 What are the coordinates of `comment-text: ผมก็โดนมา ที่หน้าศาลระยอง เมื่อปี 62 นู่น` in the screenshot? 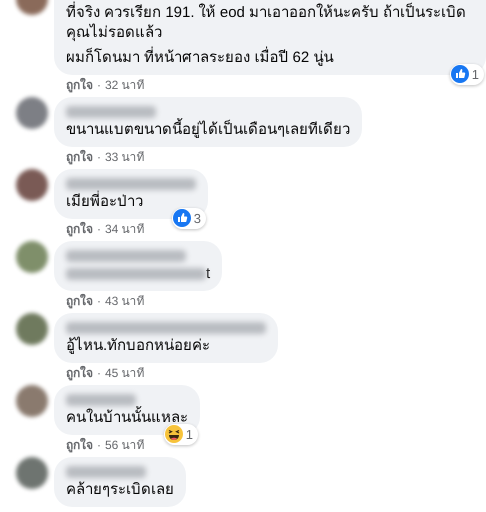 It's located at (270, 58).